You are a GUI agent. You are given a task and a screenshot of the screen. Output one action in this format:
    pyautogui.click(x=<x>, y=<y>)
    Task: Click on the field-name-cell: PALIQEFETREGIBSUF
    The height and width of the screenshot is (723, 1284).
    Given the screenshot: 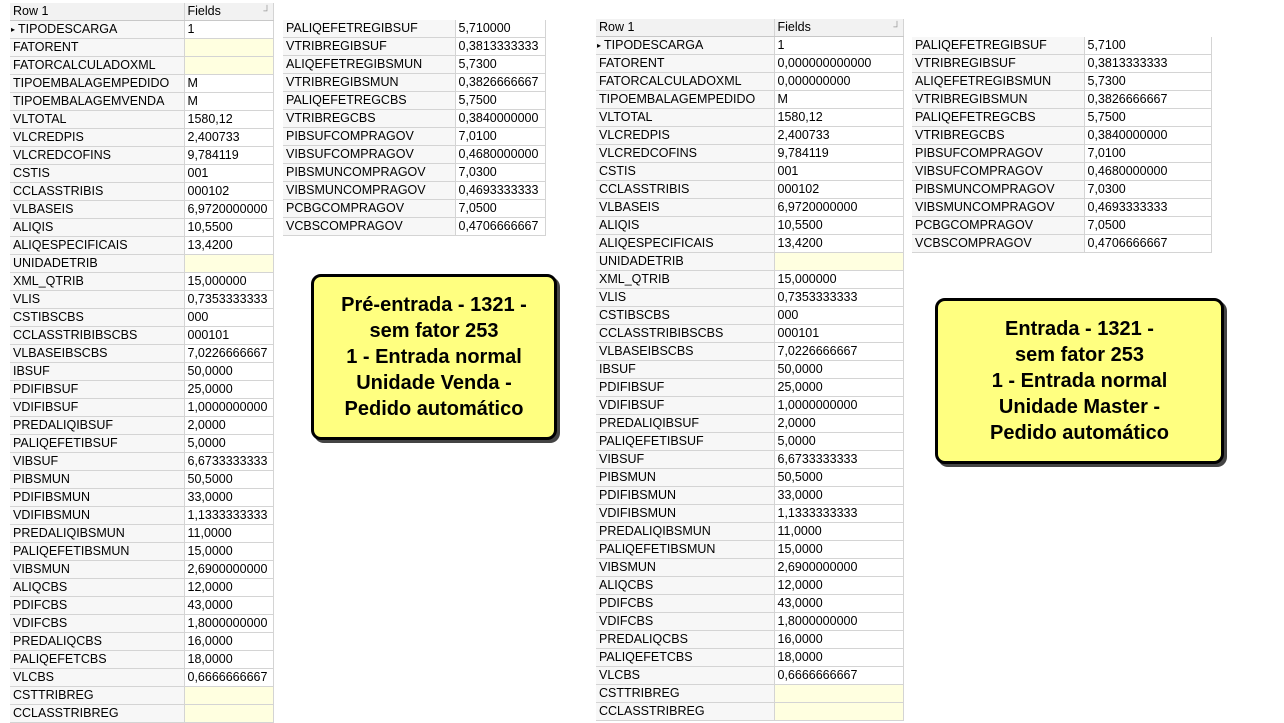 What is the action you would take?
    pyautogui.click(x=998, y=46)
    